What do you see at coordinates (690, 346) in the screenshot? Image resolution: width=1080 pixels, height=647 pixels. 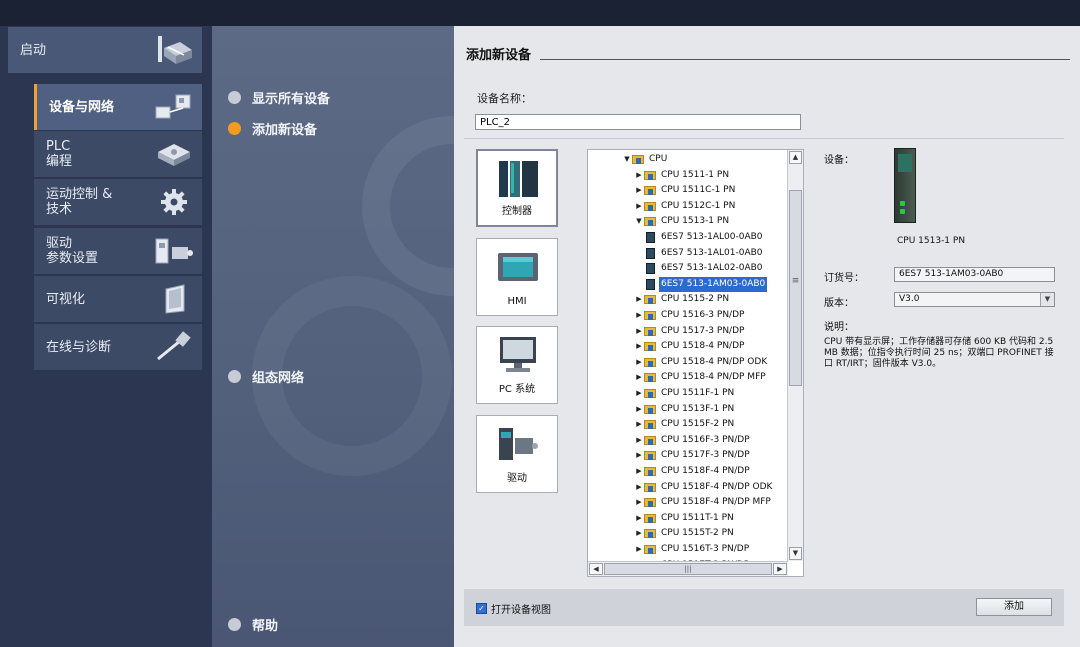 I see `tree-folder-item: ▶ CPU 1518-4 PN/DP` at bounding box center [690, 346].